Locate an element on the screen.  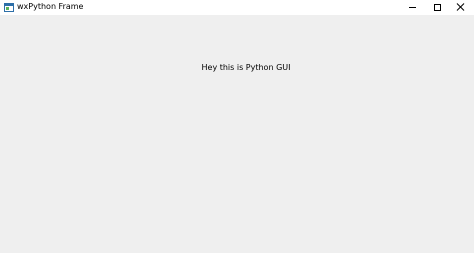
minimize-icon is located at coordinates (412, 7).